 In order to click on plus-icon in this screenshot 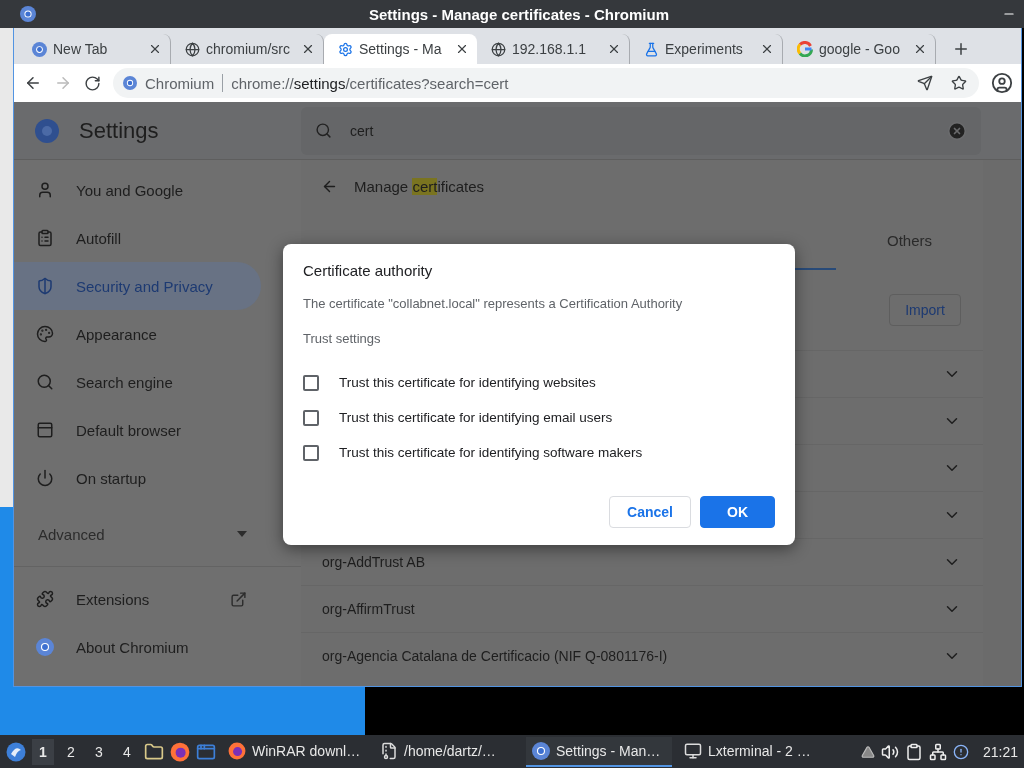, I will do `click(961, 49)`.